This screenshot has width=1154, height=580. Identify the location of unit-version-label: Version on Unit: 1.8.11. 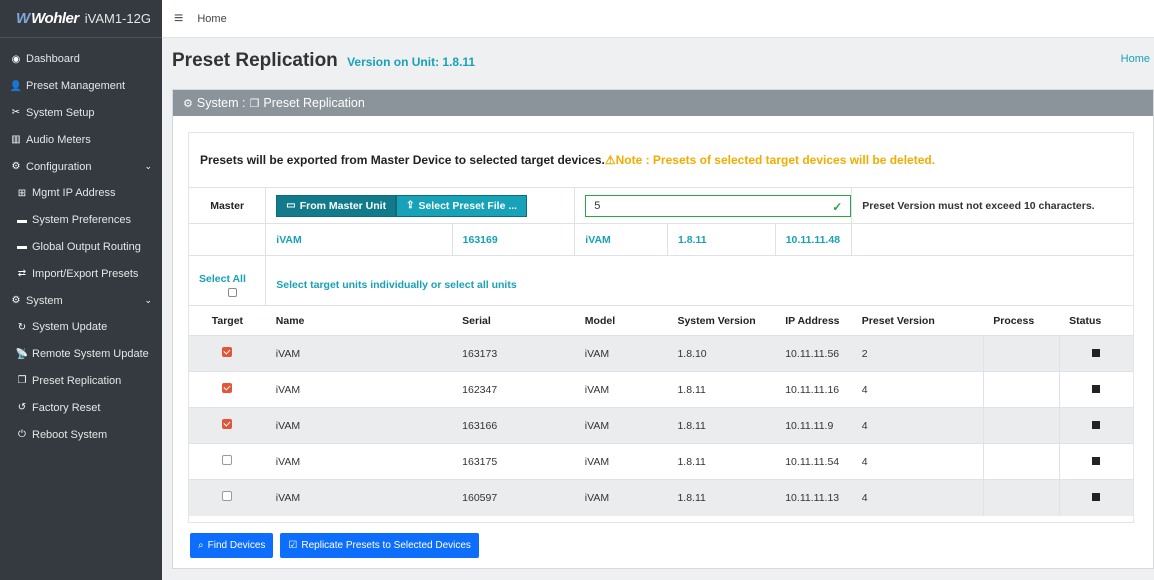
(411, 62).